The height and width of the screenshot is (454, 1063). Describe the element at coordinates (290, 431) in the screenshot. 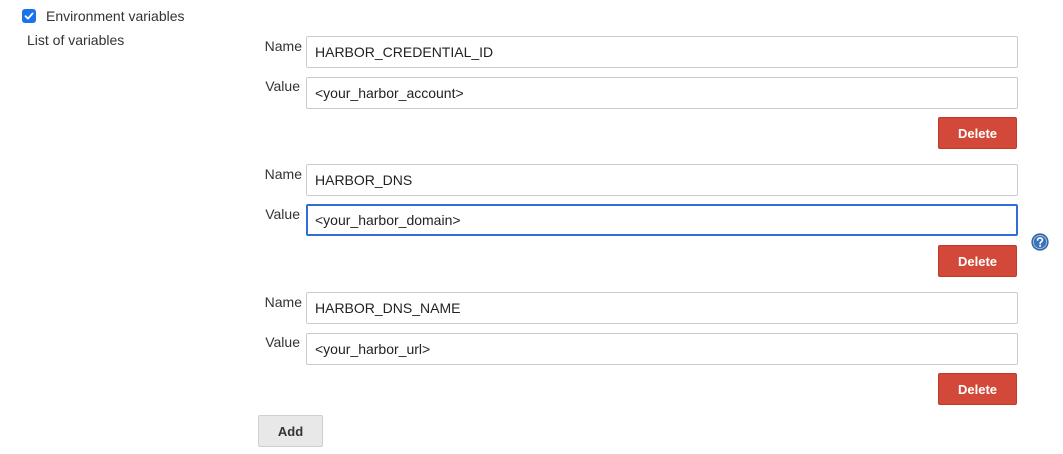

I see `add-button: Add` at that location.